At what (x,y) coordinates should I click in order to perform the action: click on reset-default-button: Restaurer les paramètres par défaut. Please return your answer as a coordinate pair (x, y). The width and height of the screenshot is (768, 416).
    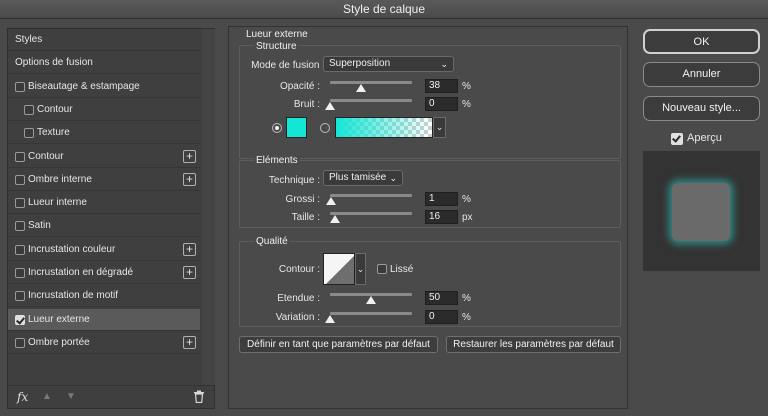
    Looking at the image, I should click on (533, 344).